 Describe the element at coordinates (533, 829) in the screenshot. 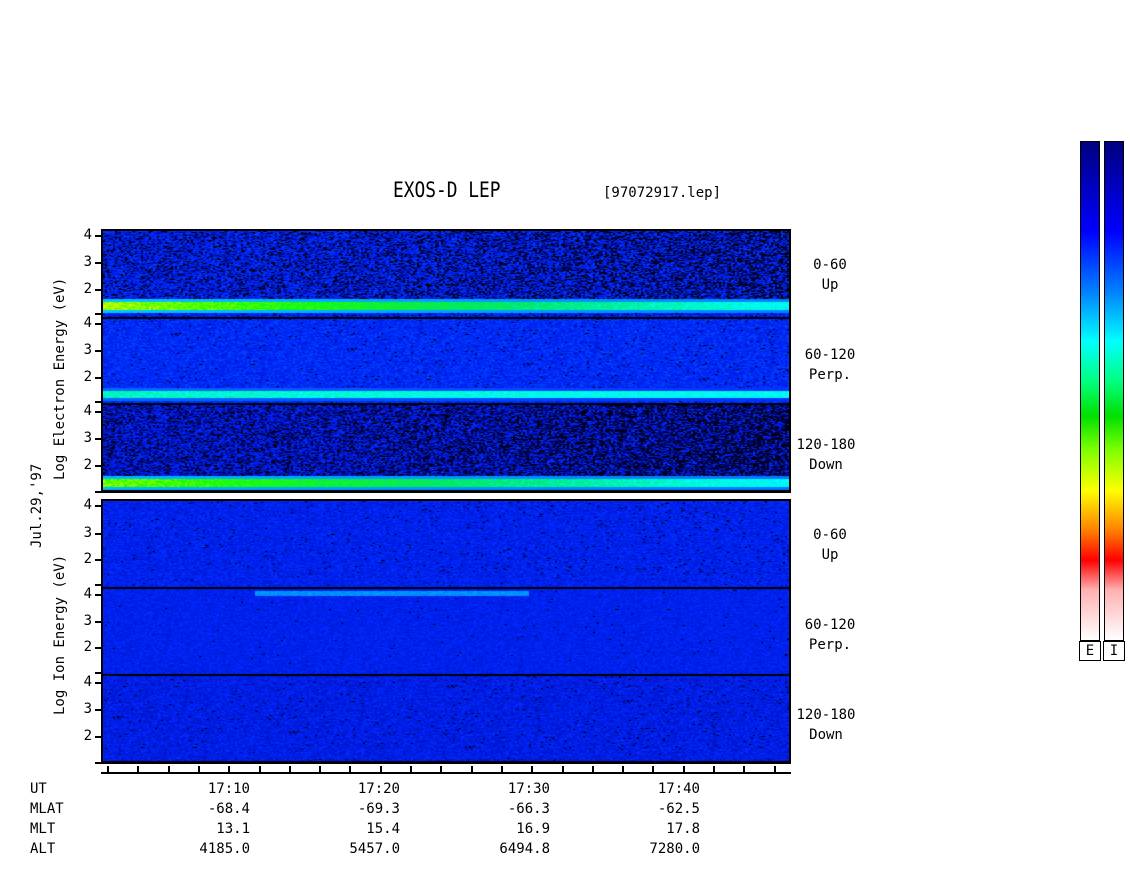

I see `mlt-17-30: 16.9` at that location.